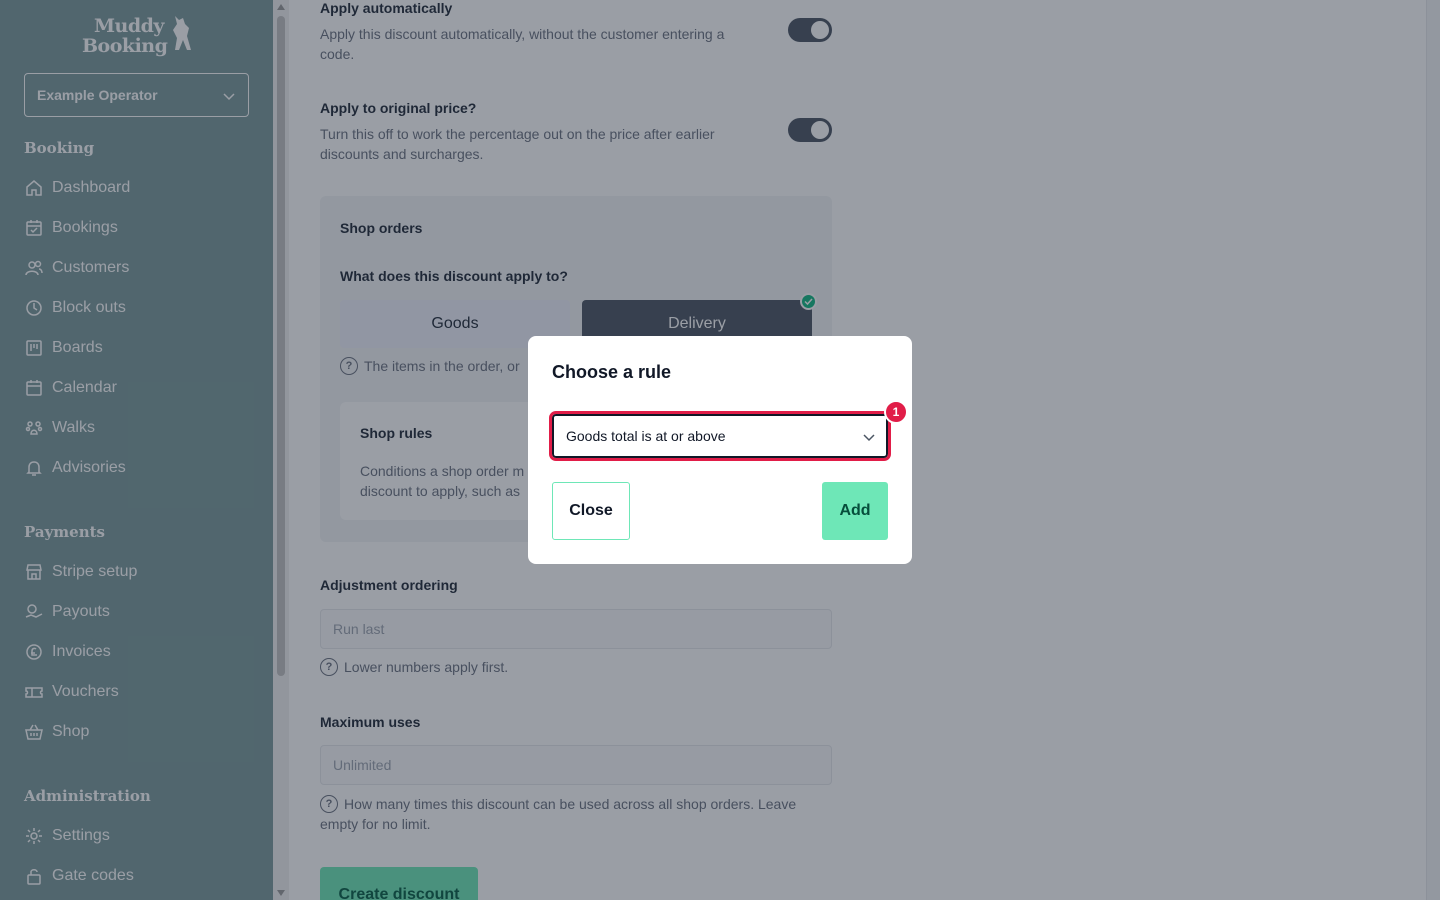  What do you see at coordinates (896, 412) in the screenshot?
I see `notification-badge: 1` at bounding box center [896, 412].